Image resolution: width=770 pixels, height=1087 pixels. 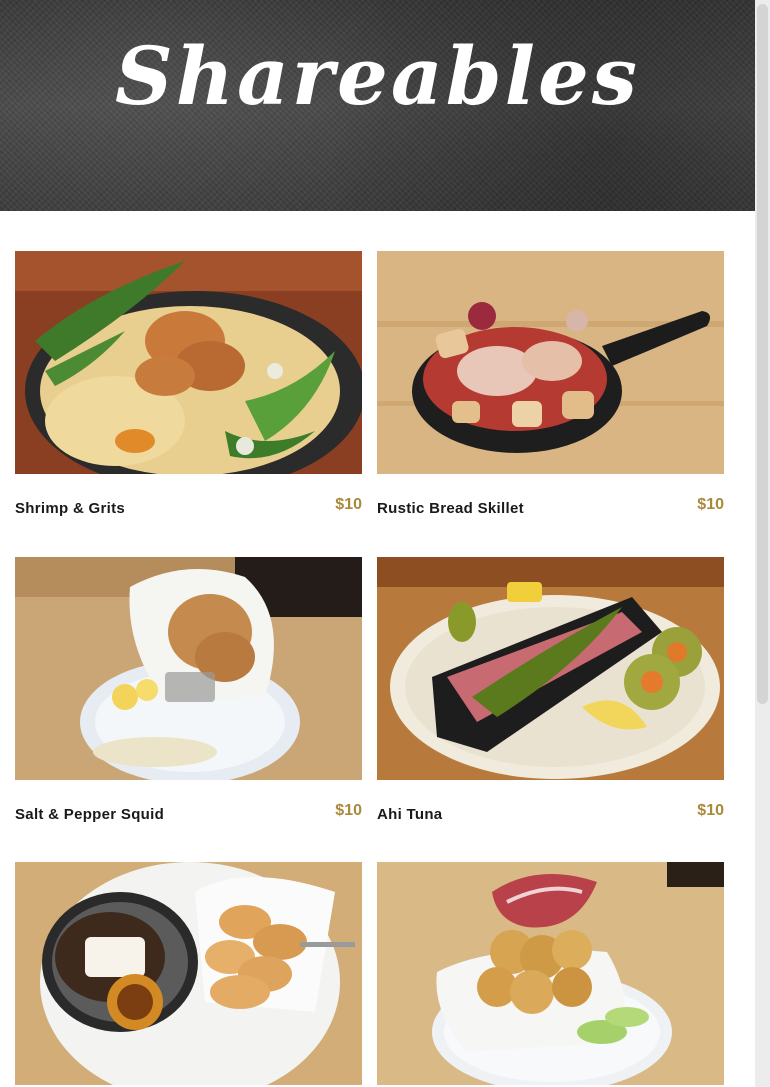 I want to click on menu-item-name: Shrimp & Grits, so click(x=70, y=508).